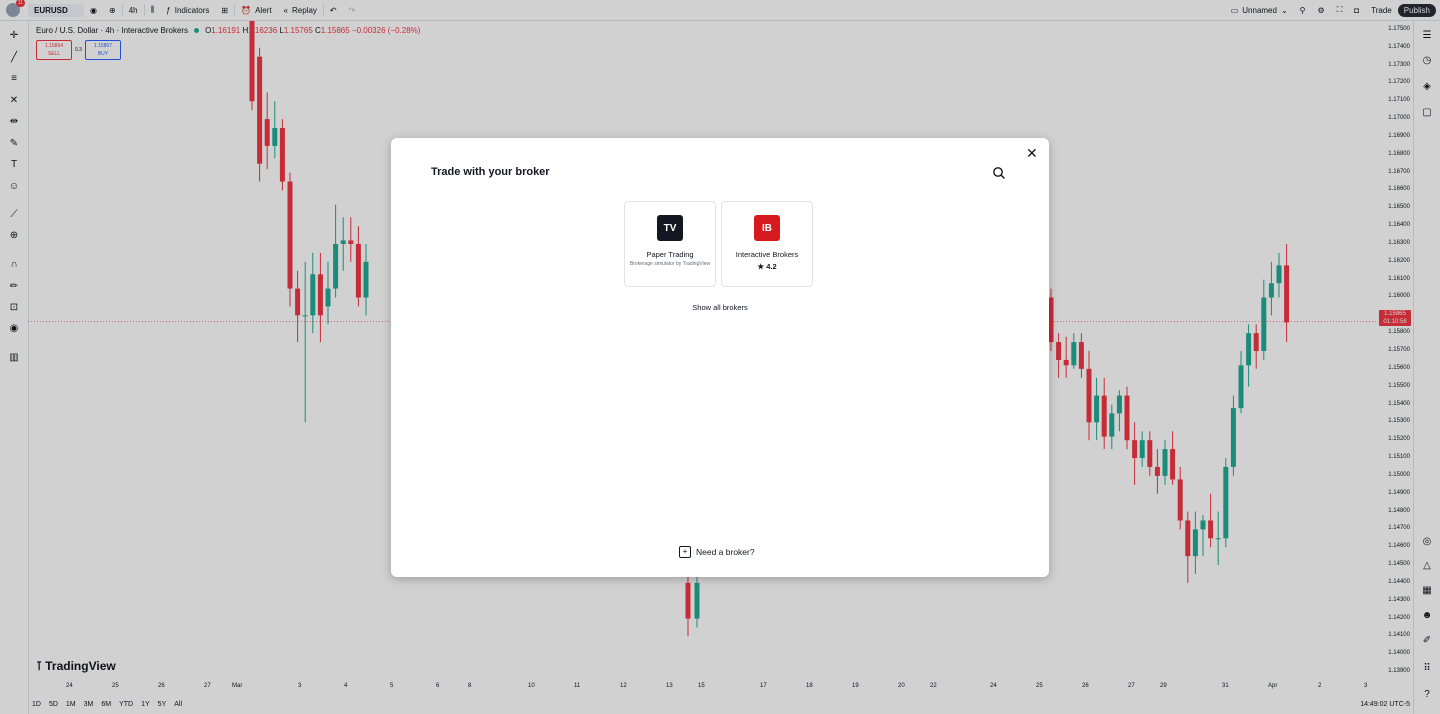  Describe the element at coordinates (670, 228) in the screenshot. I see `paper-trading-logo-icon: TV` at that location.